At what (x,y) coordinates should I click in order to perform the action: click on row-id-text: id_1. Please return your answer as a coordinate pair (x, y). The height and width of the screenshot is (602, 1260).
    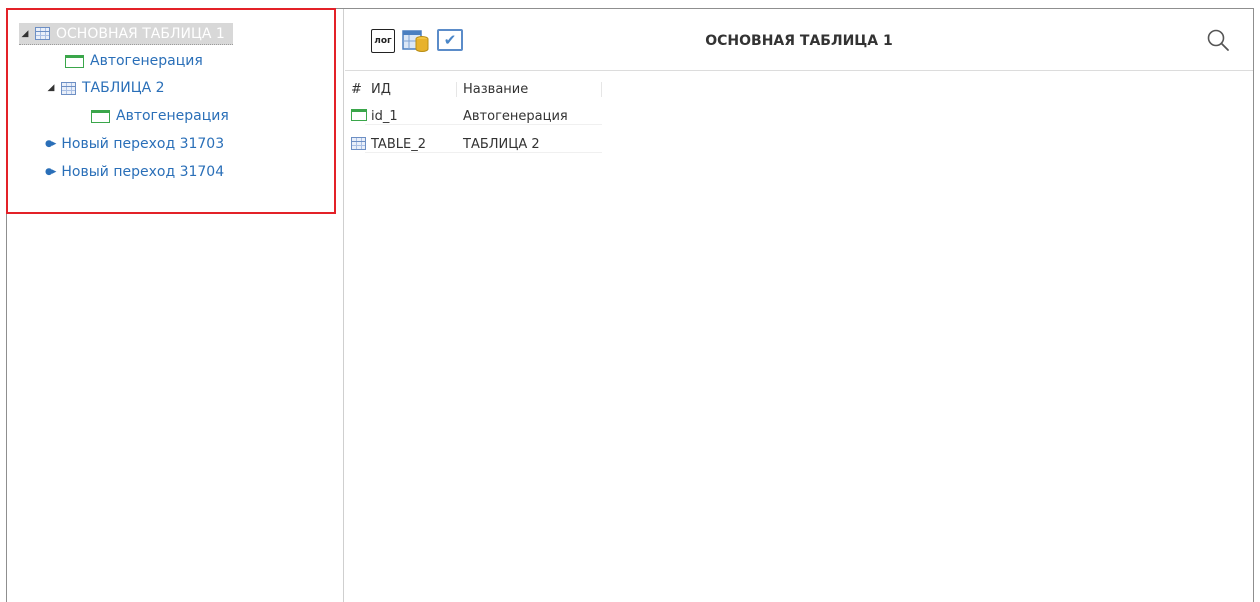
    Looking at the image, I should click on (384, 116).